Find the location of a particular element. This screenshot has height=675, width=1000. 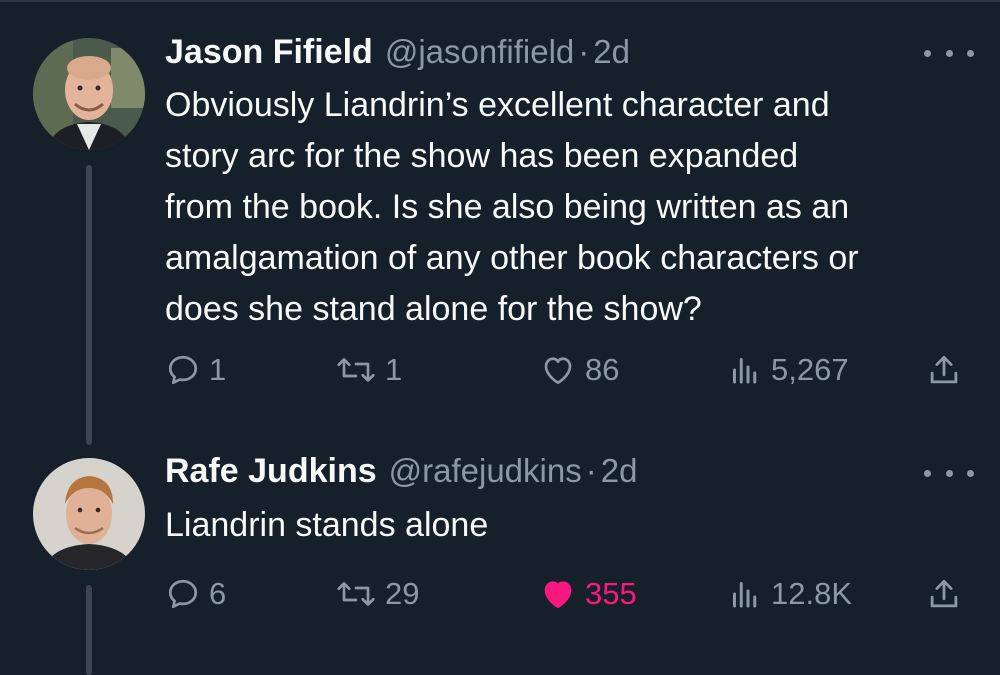

author-name: Jason Fifield is located at coordinates (269, 52).